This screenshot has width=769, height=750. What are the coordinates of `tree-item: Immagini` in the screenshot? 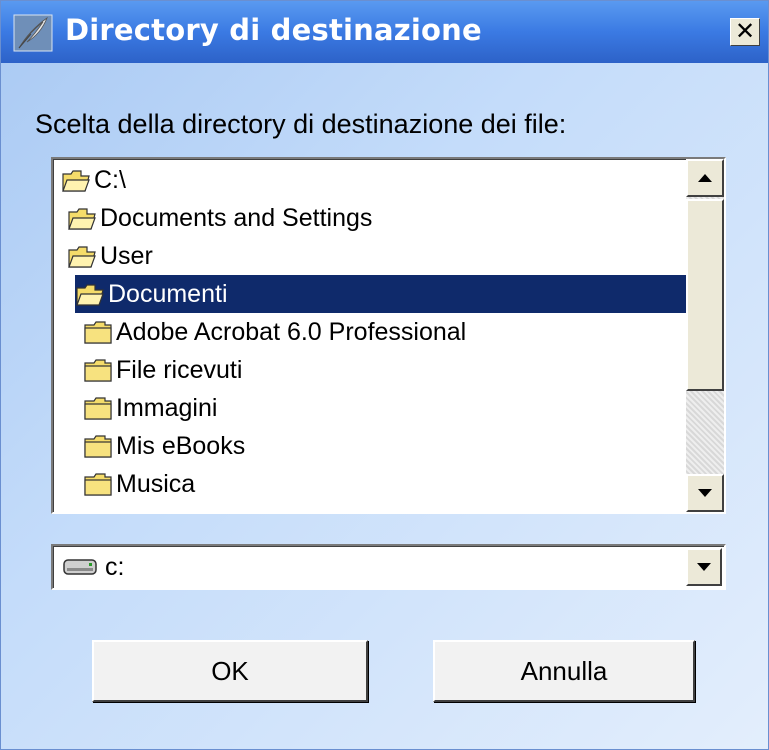 It's located at (150, 408).